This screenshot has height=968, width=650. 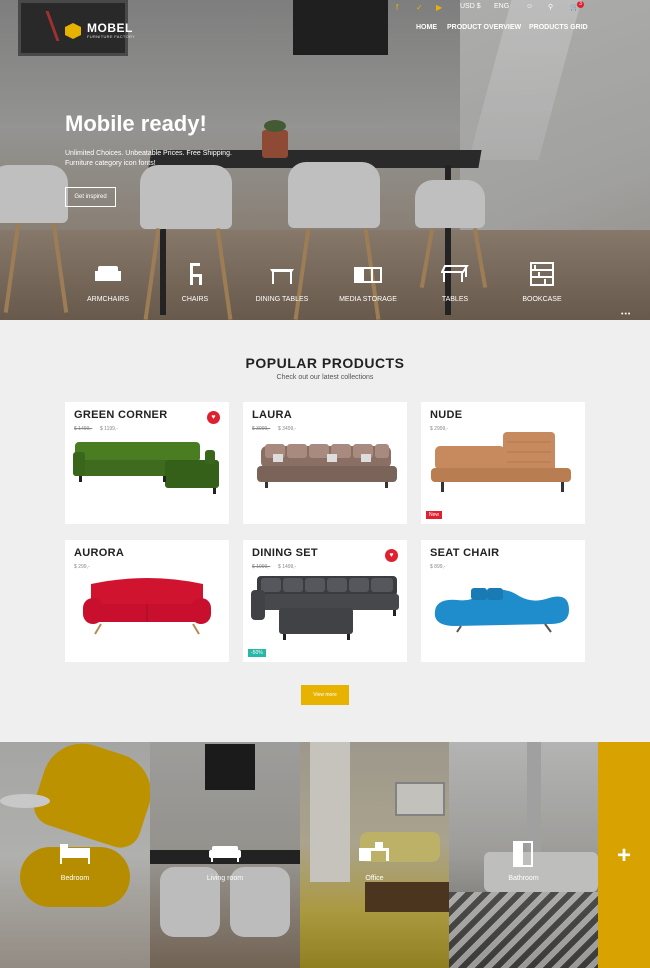 I want to click on room-tile-office: Office, so click(x=374, y=855).